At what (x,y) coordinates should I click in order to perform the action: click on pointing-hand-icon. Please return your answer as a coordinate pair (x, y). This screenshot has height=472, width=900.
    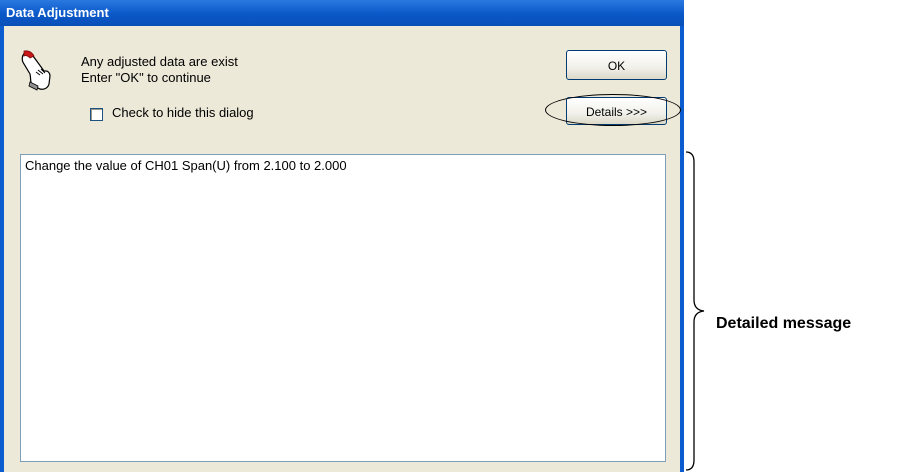
    Looking at the image, I should click on (36, 70).